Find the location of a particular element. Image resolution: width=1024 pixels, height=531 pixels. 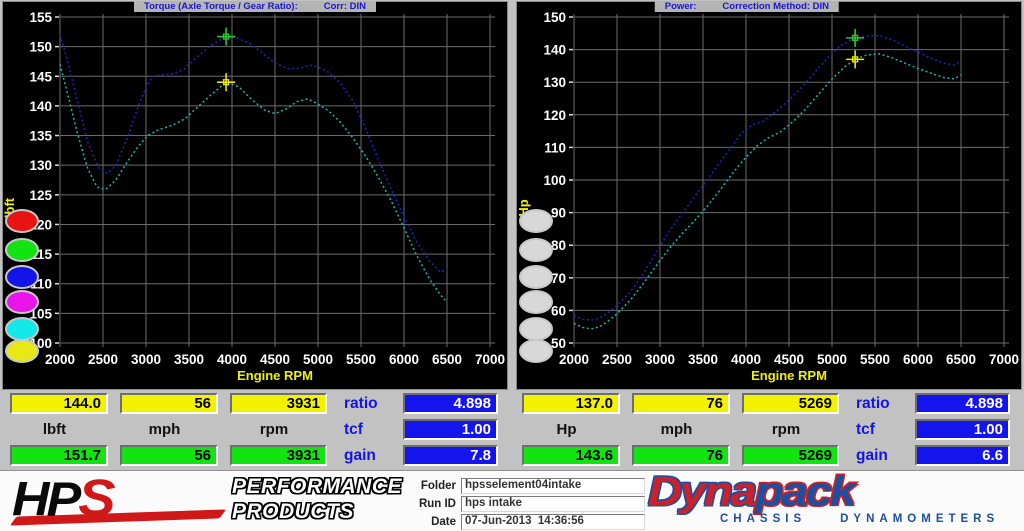

dynapack-dynamometers-text: DYNAMOMETERS is located at coordinates (920, 519).